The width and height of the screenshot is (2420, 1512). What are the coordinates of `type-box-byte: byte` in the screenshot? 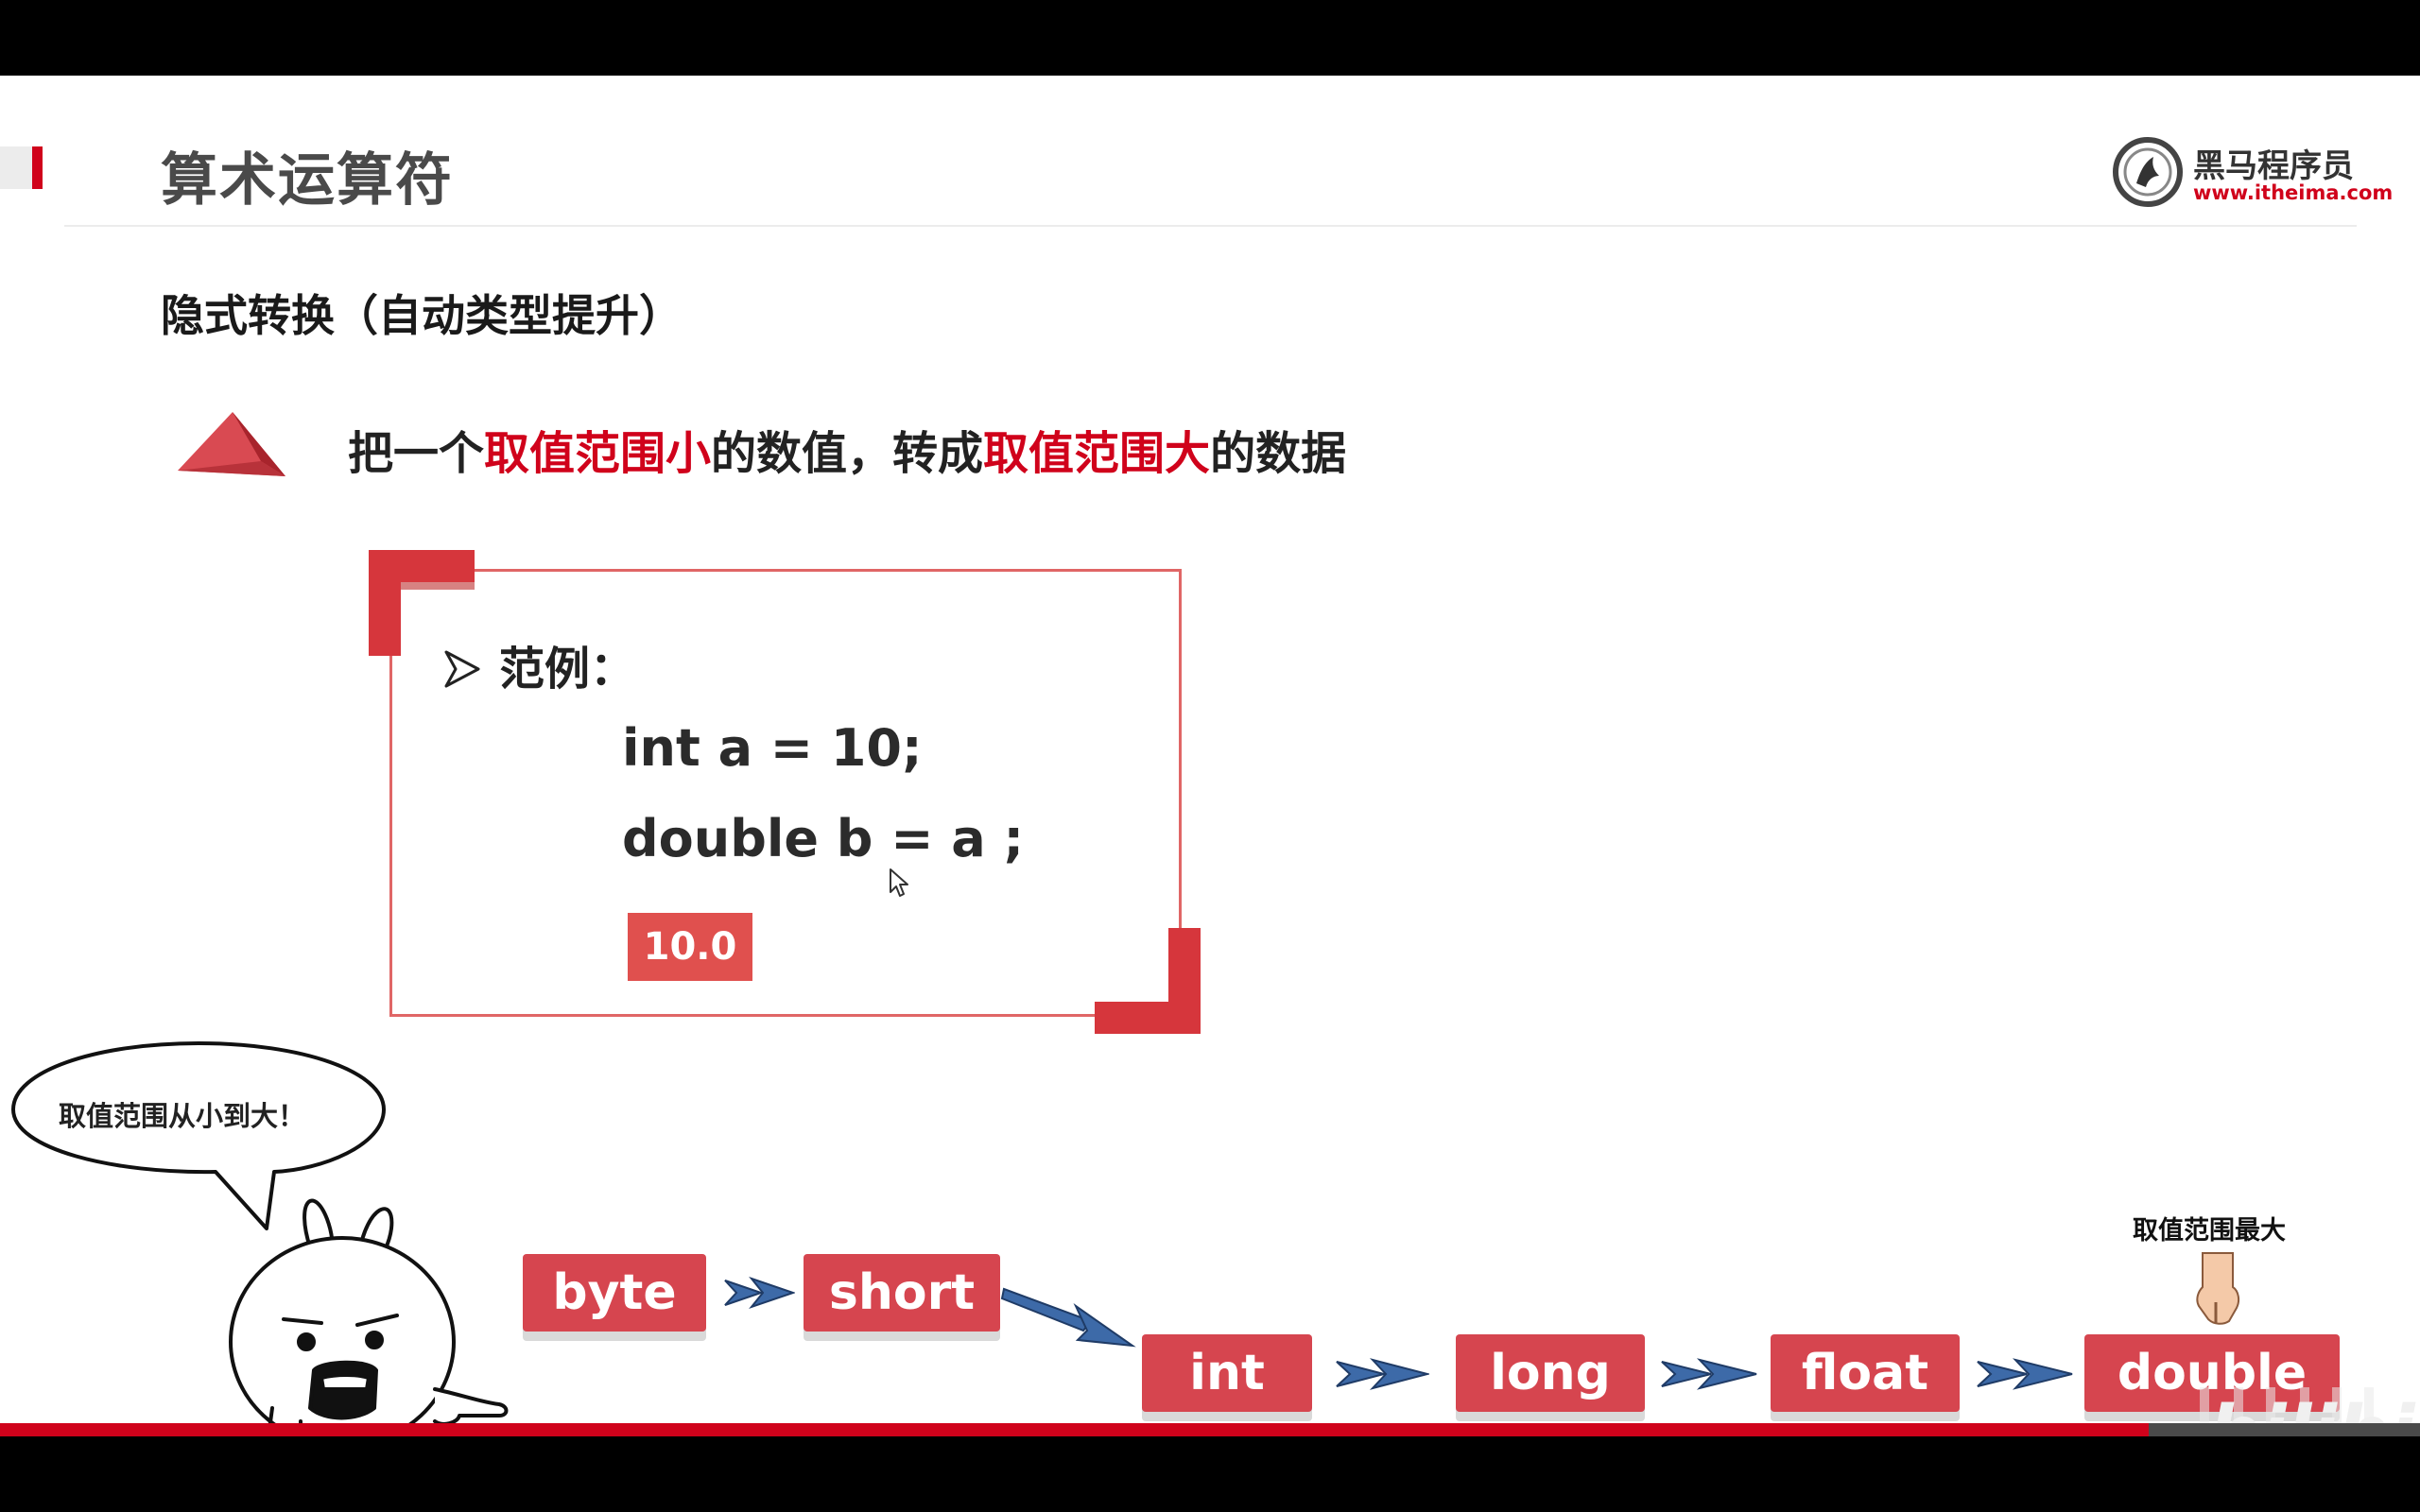 It's located at (614, 1293).